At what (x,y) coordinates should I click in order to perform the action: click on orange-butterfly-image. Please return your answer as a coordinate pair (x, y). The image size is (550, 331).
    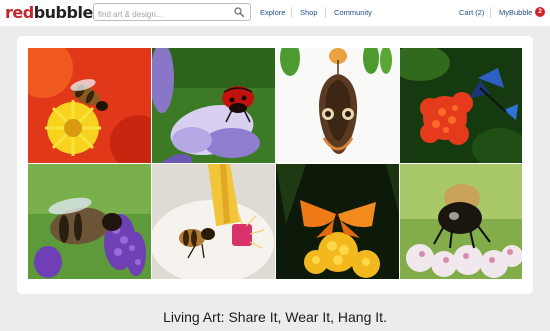
    Looking at the image, I should click on (337, 221).